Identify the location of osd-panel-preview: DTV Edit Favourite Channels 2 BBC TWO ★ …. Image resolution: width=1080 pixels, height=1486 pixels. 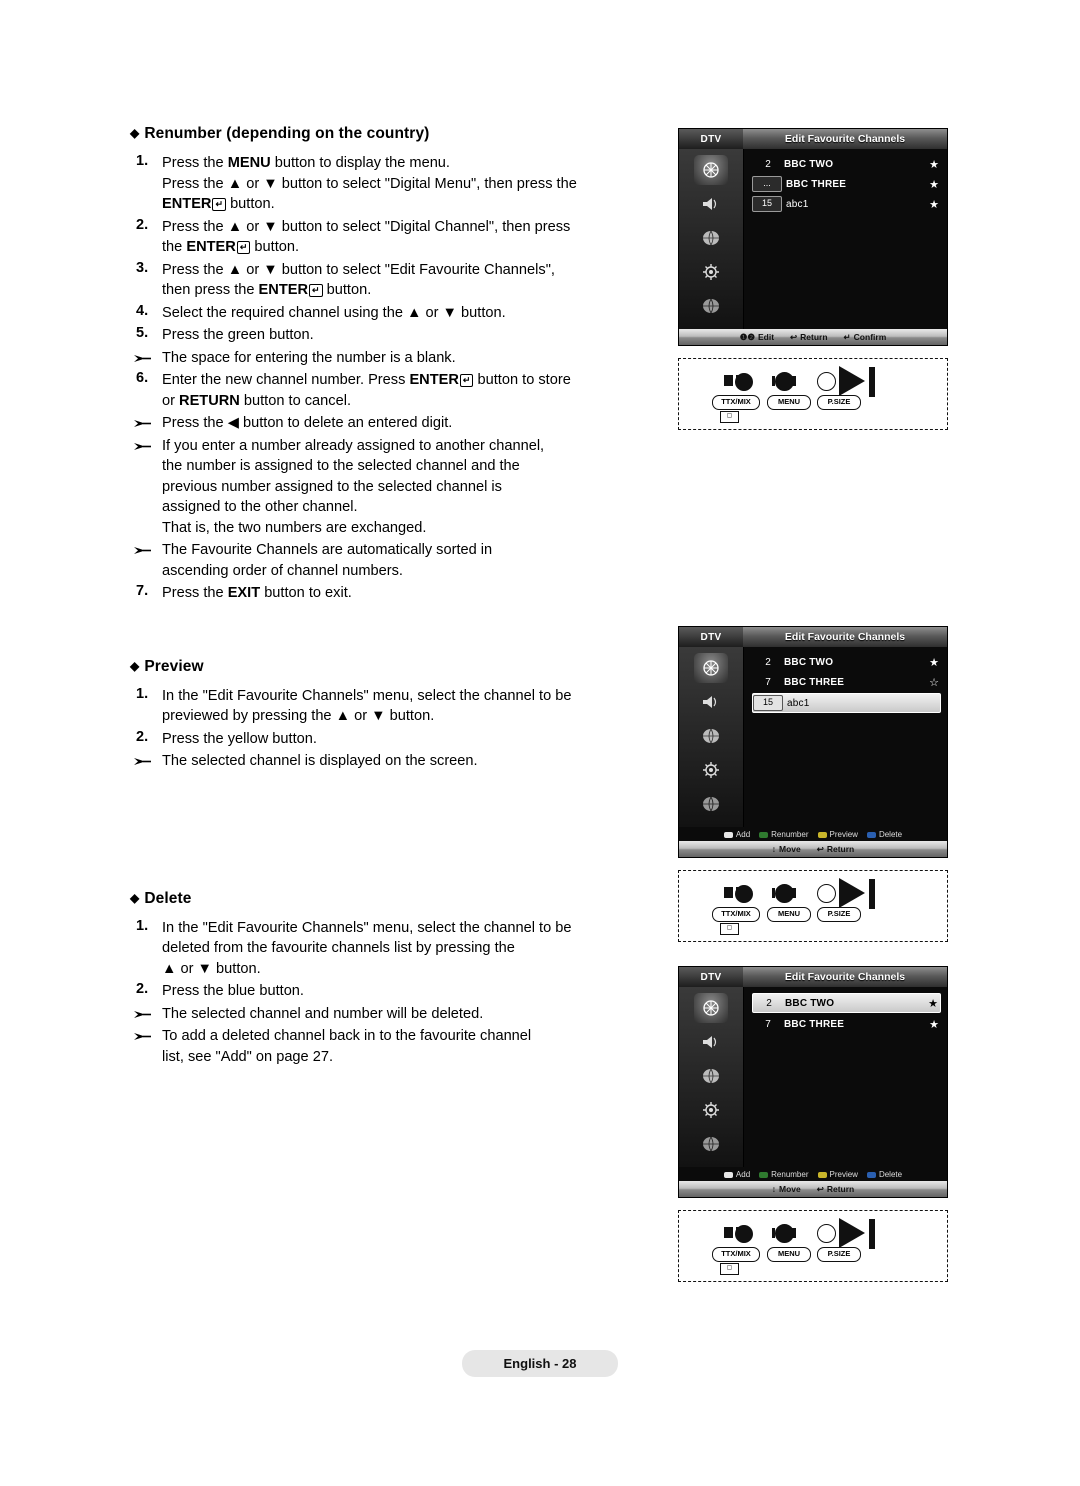
(813, 742).